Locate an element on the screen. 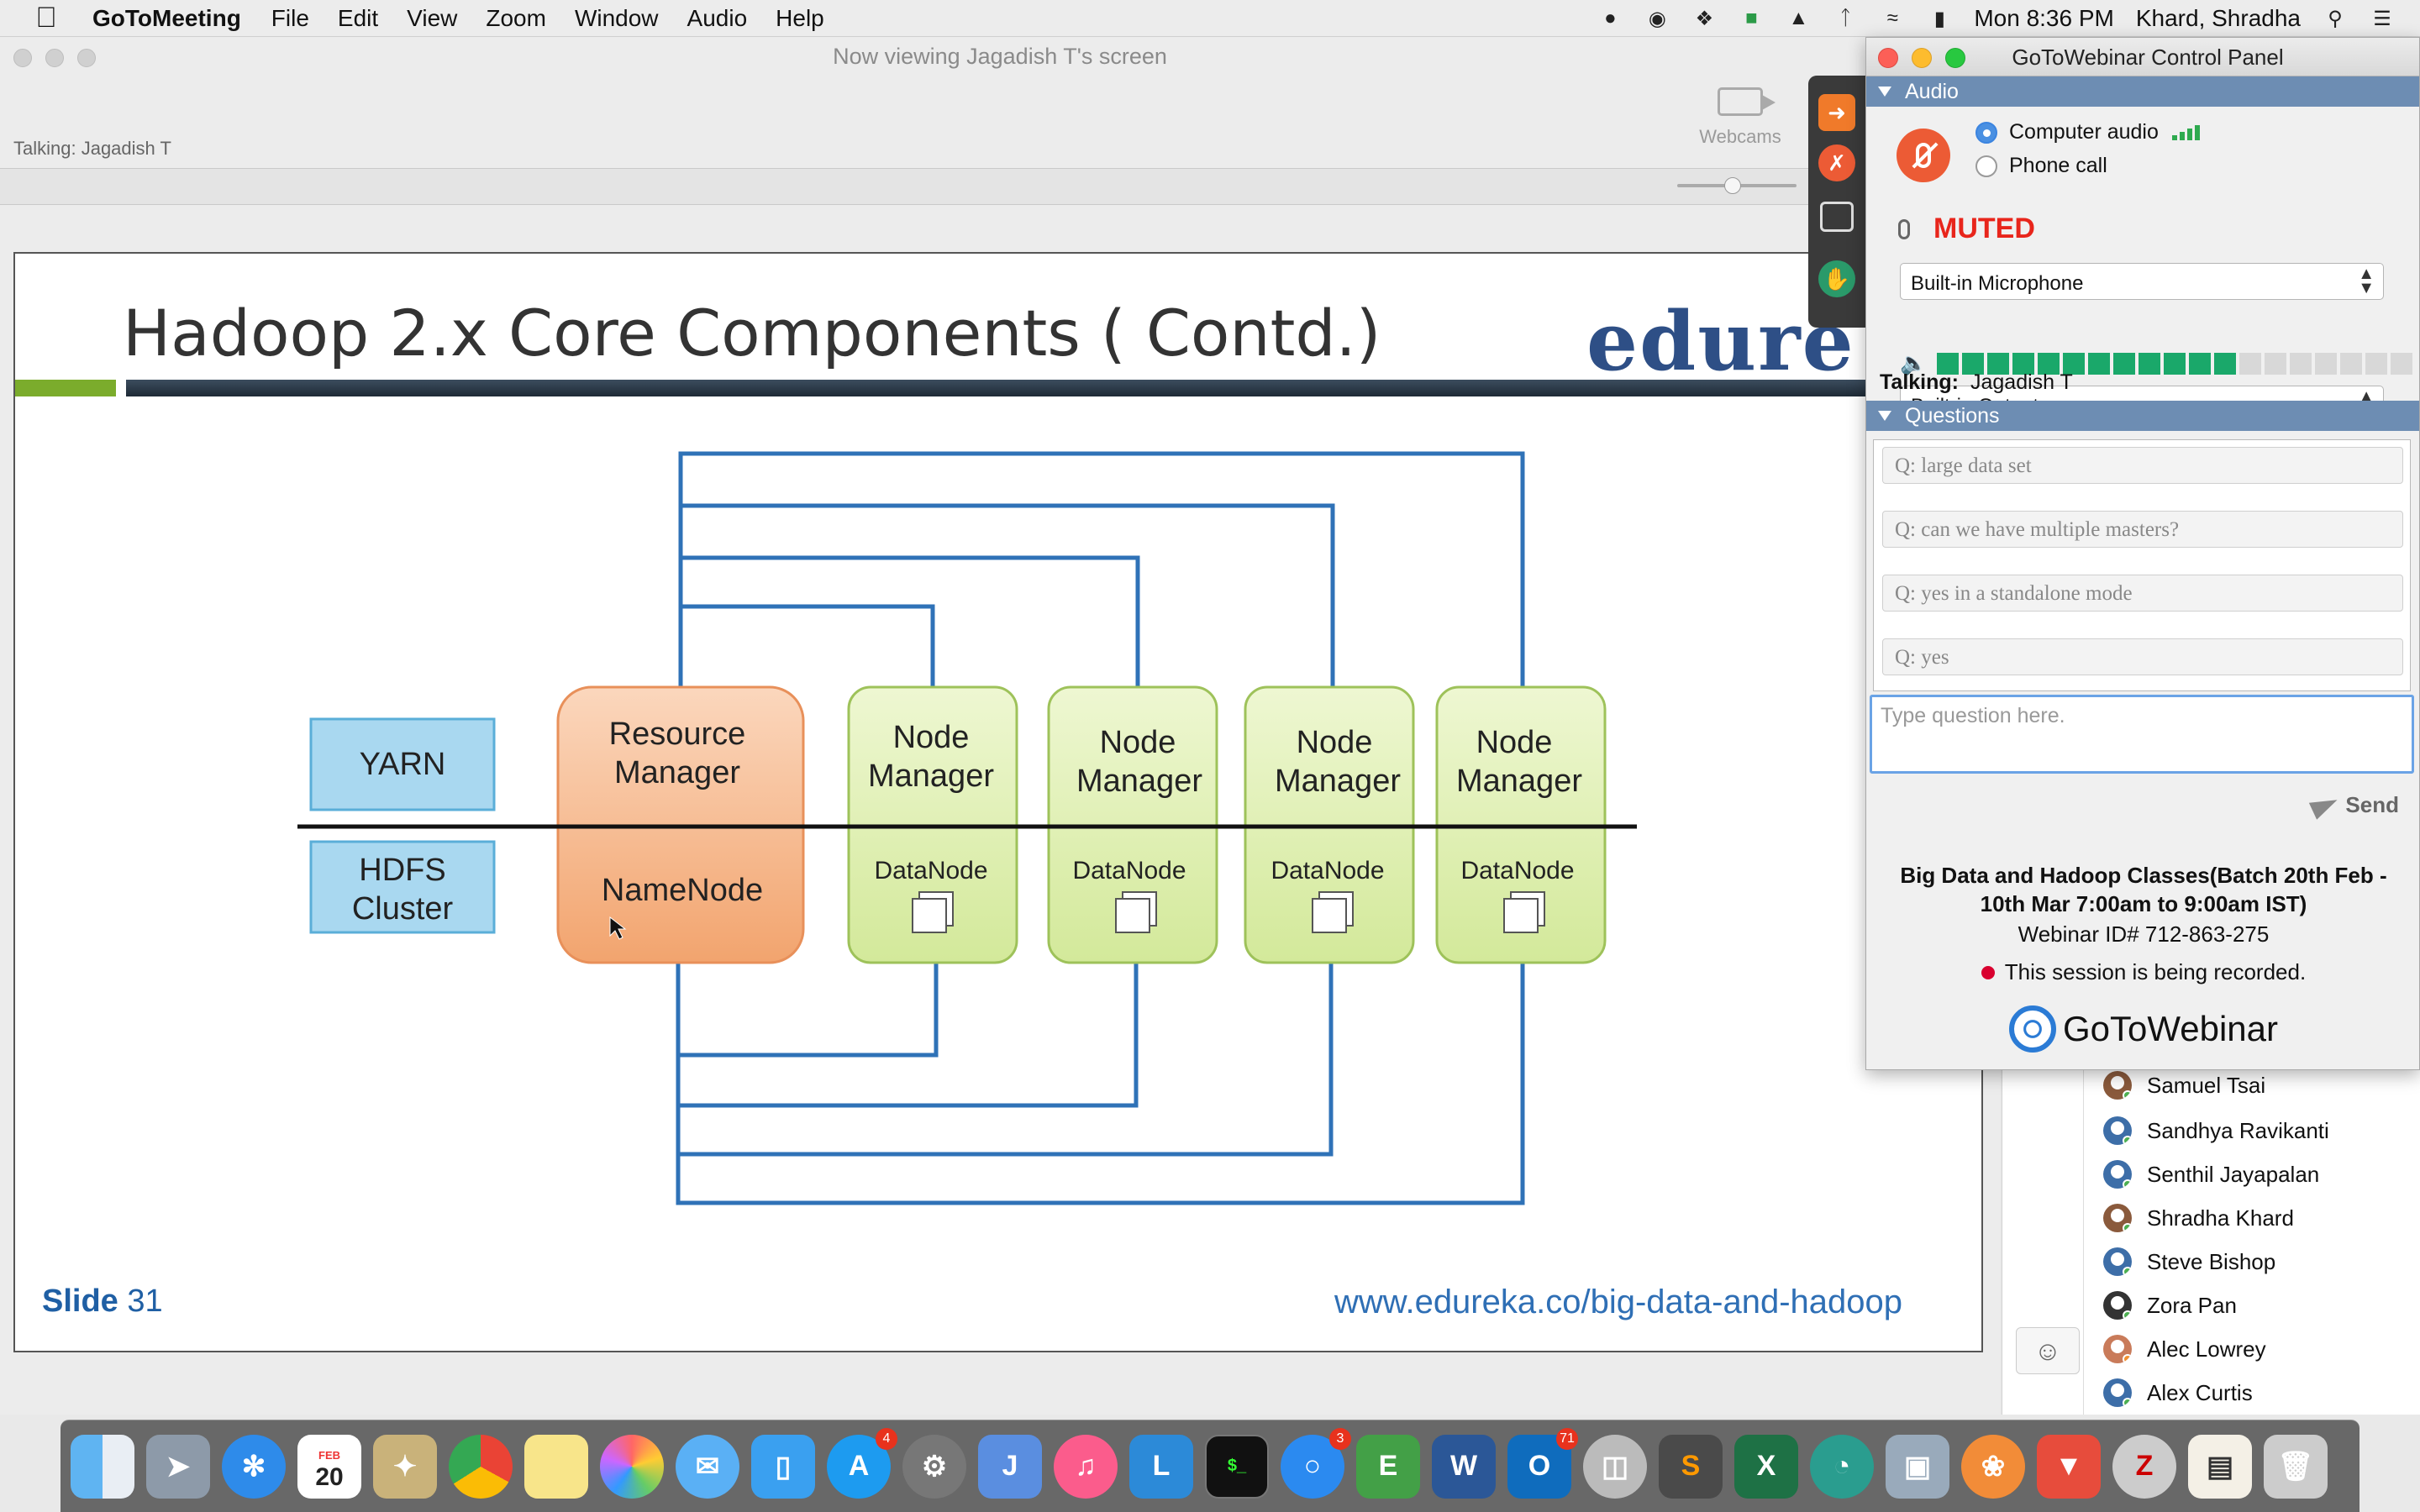 The width and height of the screenshot is (2420, 1512). eye-icon: ◉ is located at coordinates (1657, 18).